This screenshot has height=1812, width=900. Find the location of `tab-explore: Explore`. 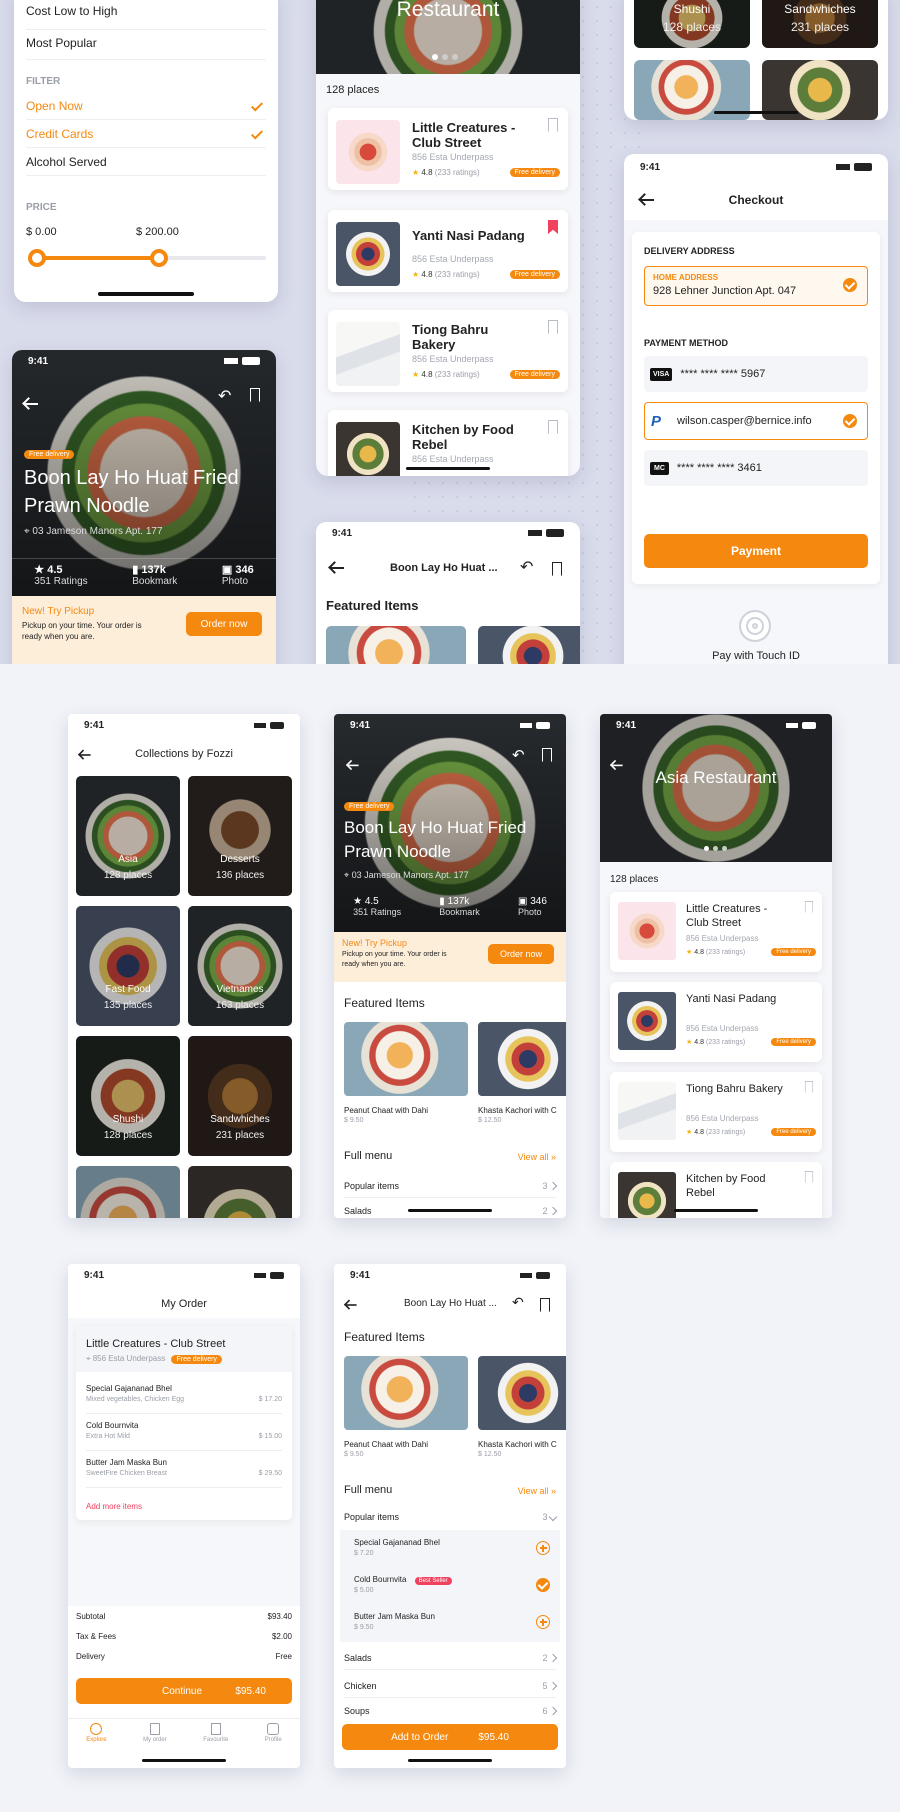

tab-explore: Explore is located at coordinates (96, 1738).